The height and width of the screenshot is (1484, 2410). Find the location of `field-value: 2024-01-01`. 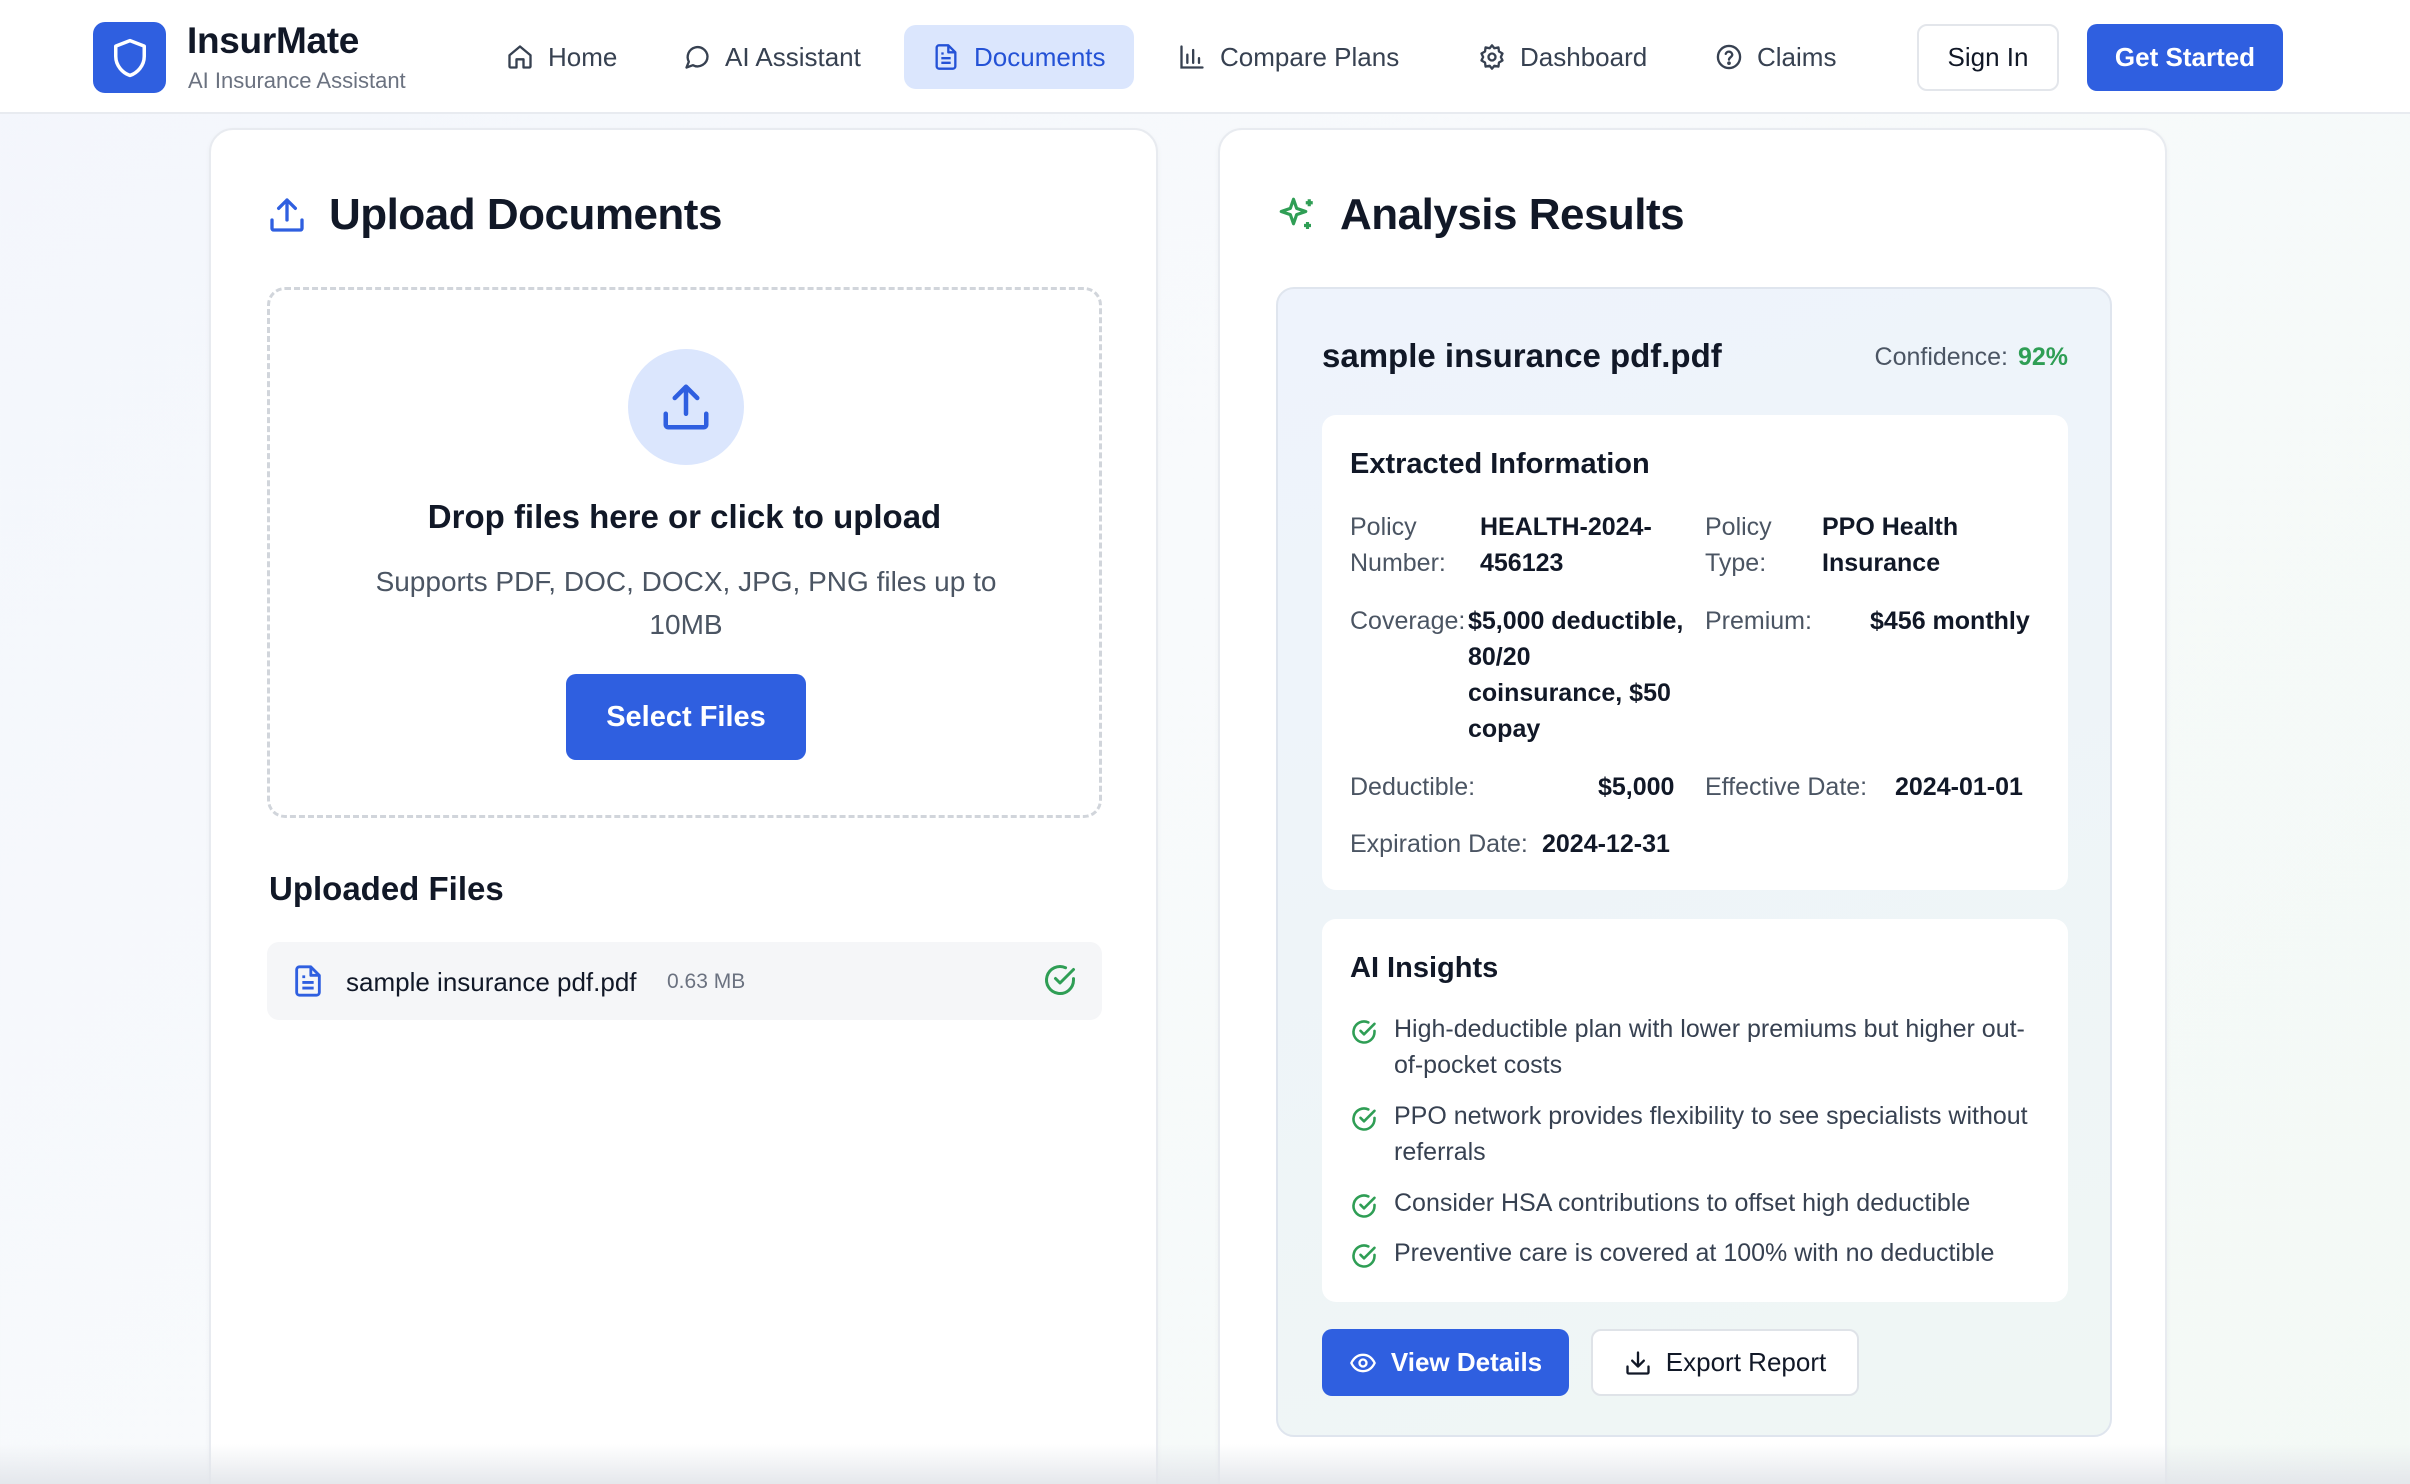

field-value: 2024-01-01 is located at coordinates (1959, 787).